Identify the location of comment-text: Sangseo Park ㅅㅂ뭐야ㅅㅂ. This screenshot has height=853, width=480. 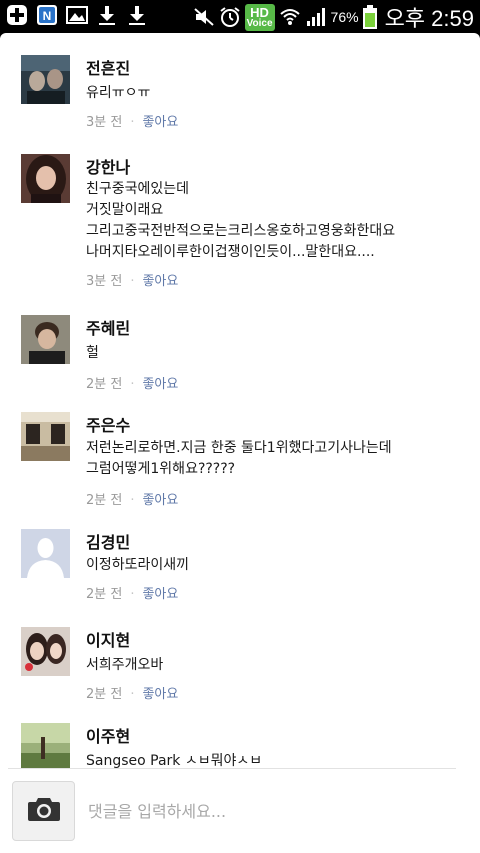
(174, 760).